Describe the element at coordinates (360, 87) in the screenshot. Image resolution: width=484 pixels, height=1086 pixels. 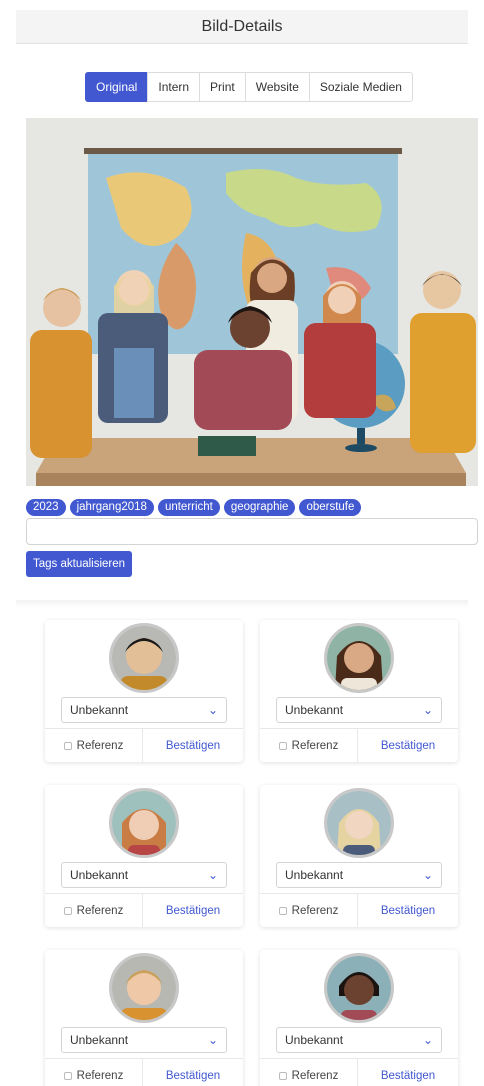
I see `tab-social-media: Soziale Medien` at that location.